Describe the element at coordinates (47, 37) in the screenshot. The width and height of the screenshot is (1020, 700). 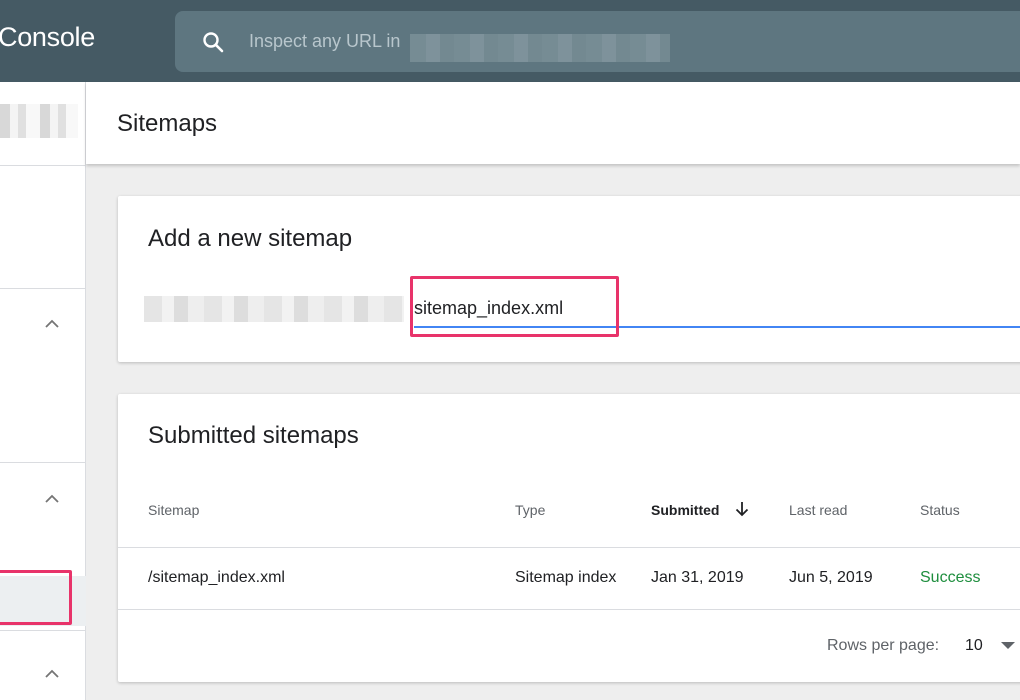
I see `product-name: Console` at that location.